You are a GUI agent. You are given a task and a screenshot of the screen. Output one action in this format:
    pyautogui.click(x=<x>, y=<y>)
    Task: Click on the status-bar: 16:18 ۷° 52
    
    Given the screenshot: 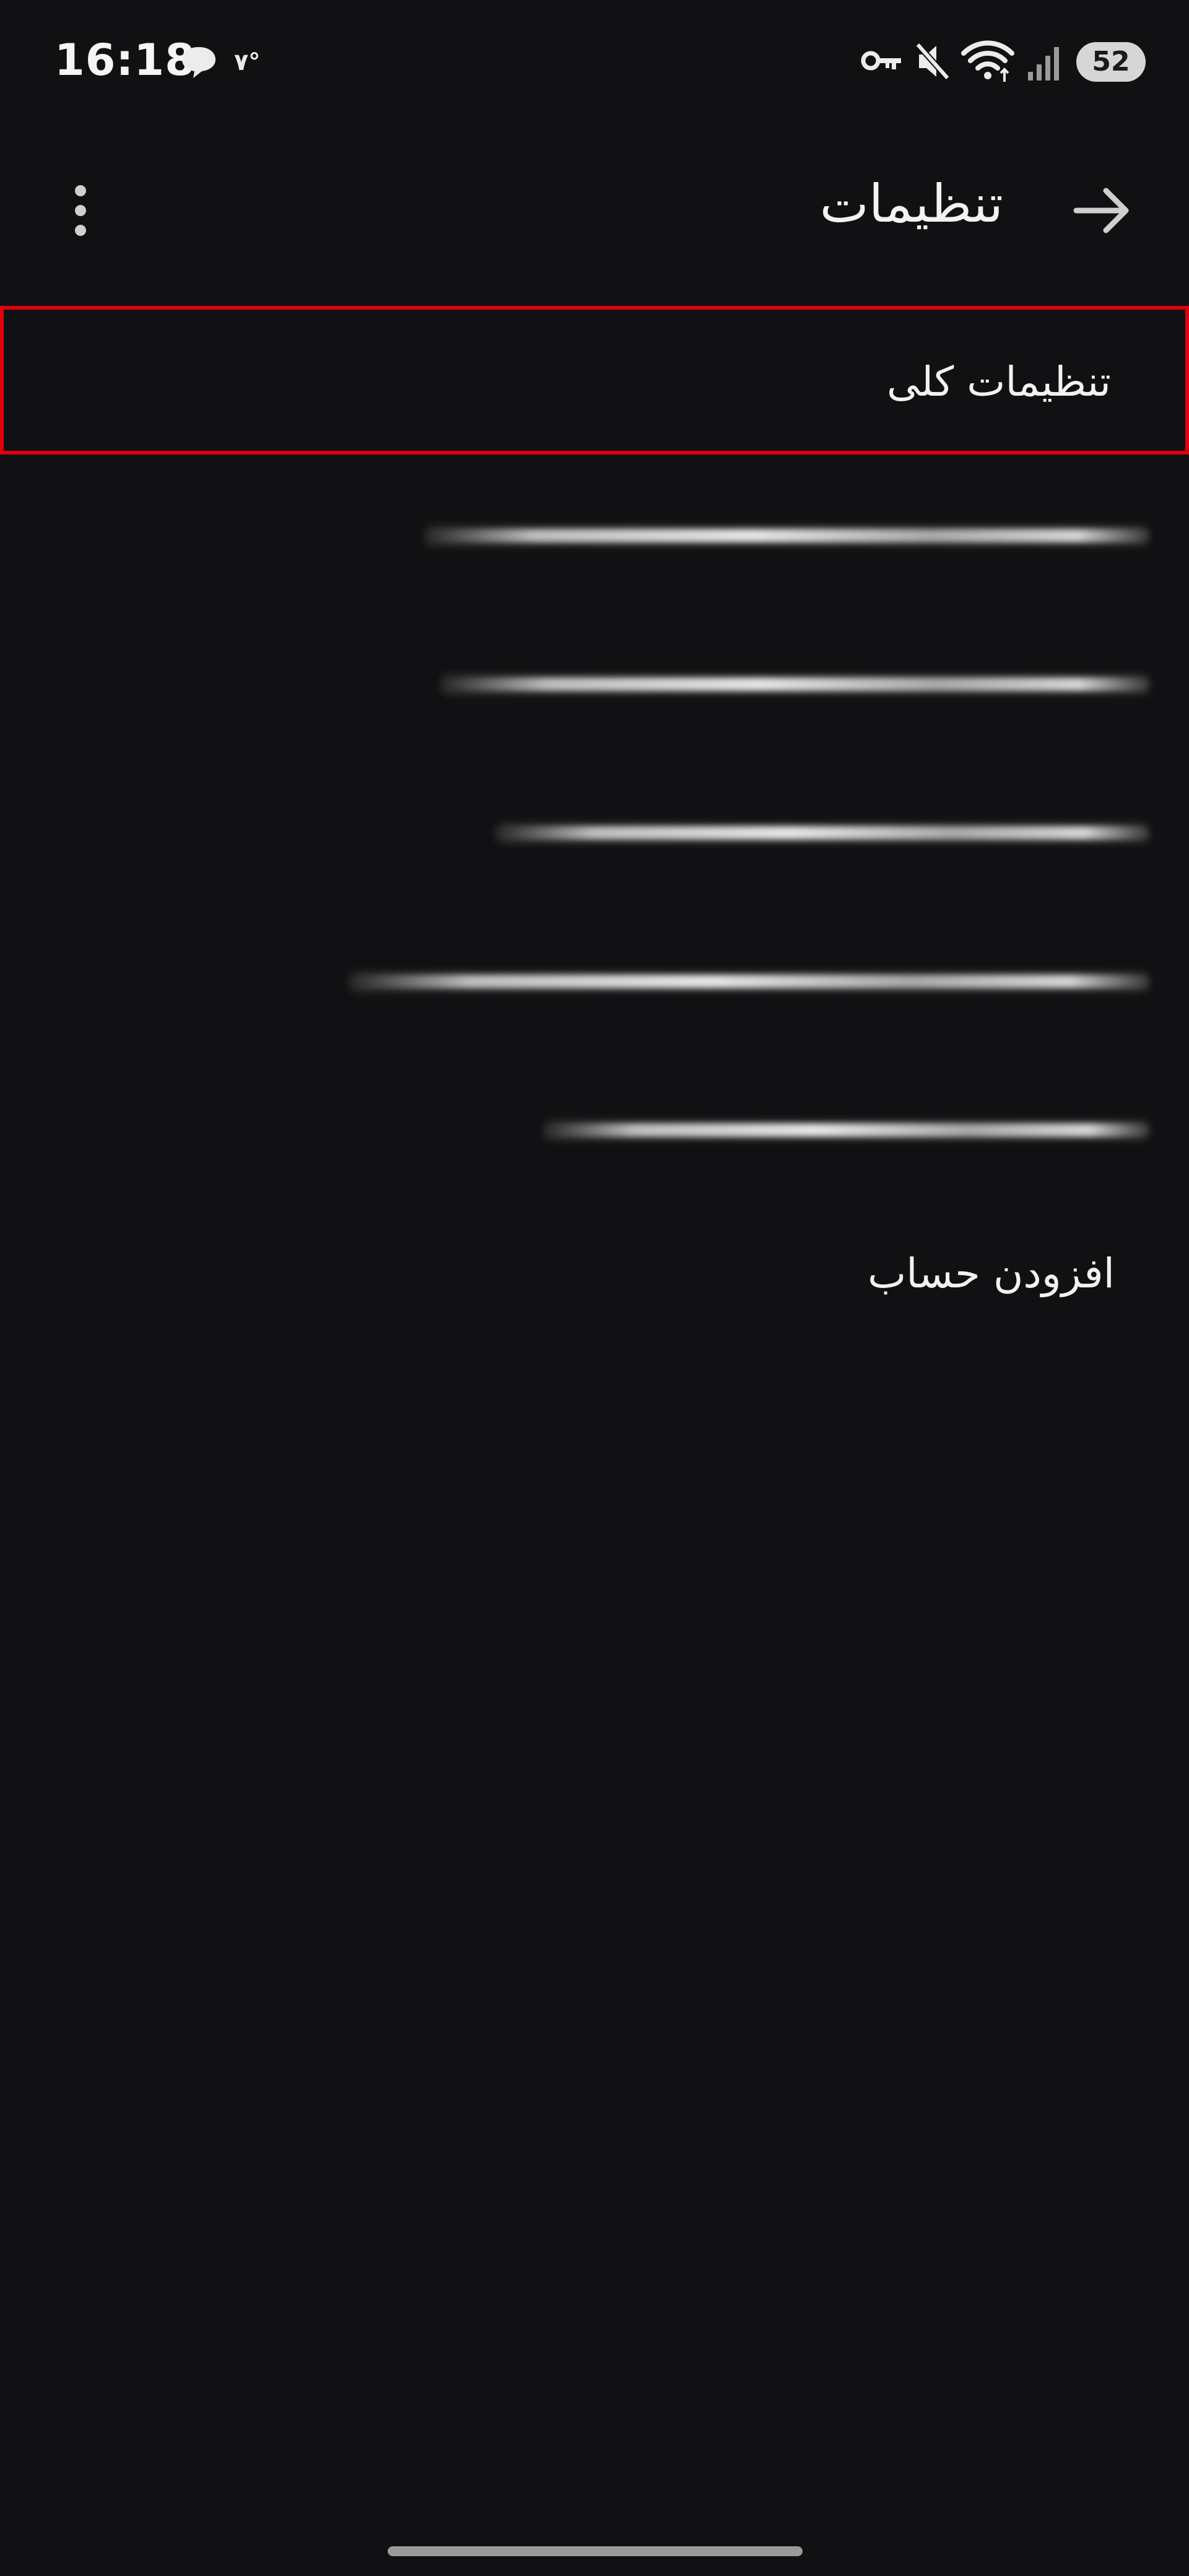 What is the action you would take?
    pyautogui.click(x=594, y=65)
    